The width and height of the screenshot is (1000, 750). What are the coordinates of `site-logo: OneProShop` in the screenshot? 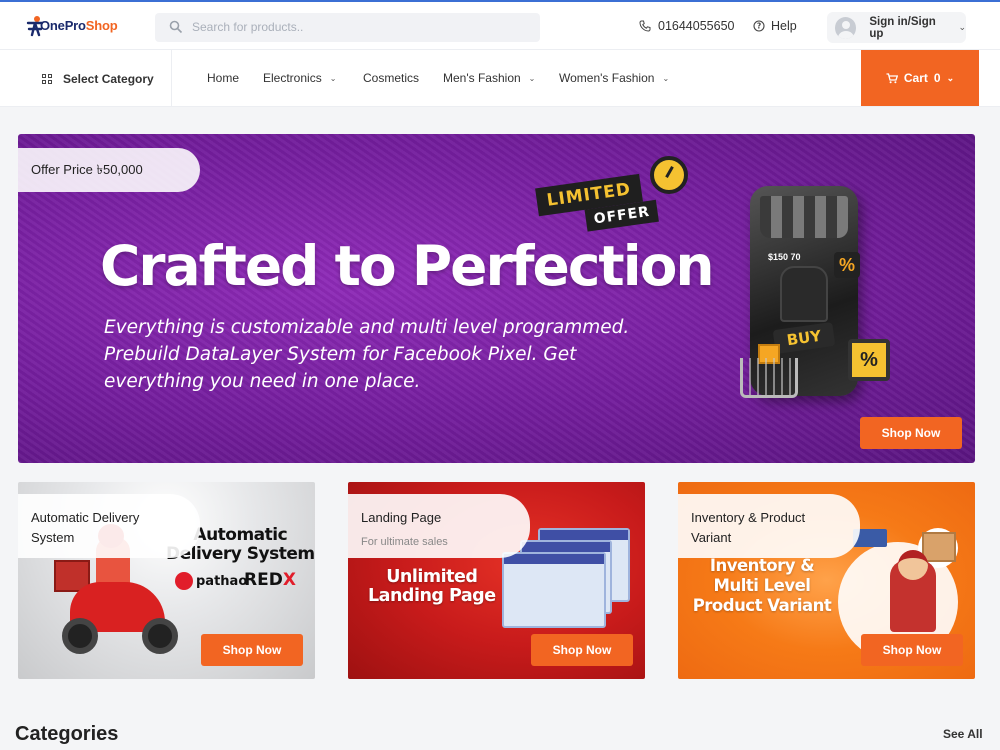 It's located at (76, 27).